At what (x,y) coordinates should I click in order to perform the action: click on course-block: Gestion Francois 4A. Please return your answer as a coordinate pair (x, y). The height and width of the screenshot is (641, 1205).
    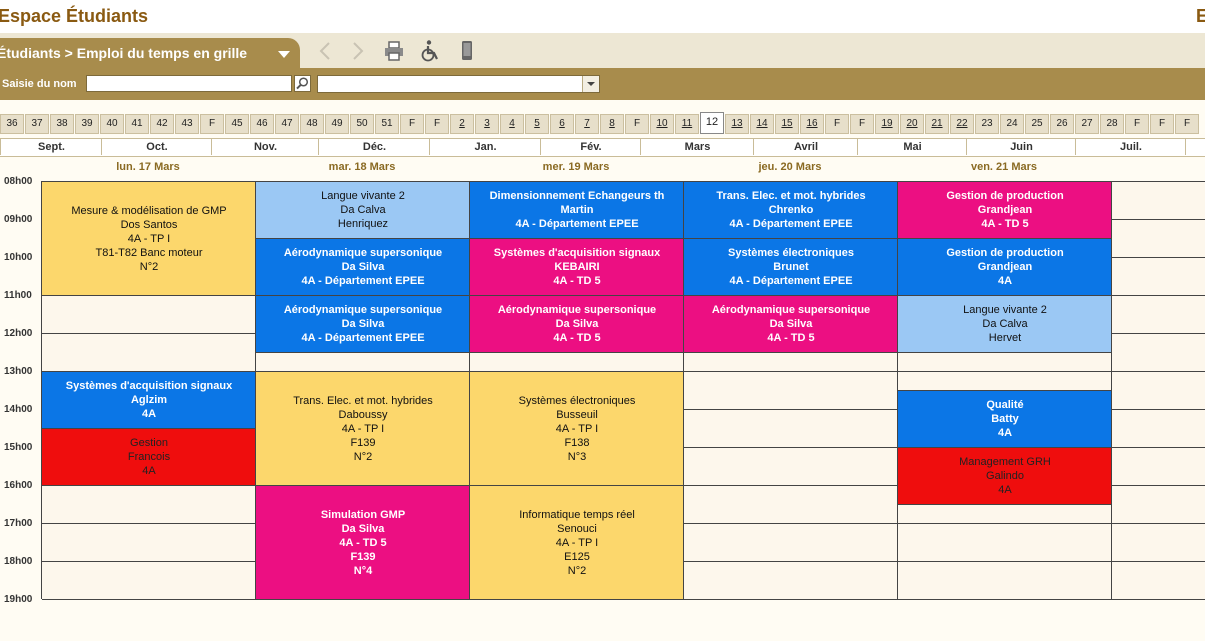
    Looking at the image, I should click on (149, 457).